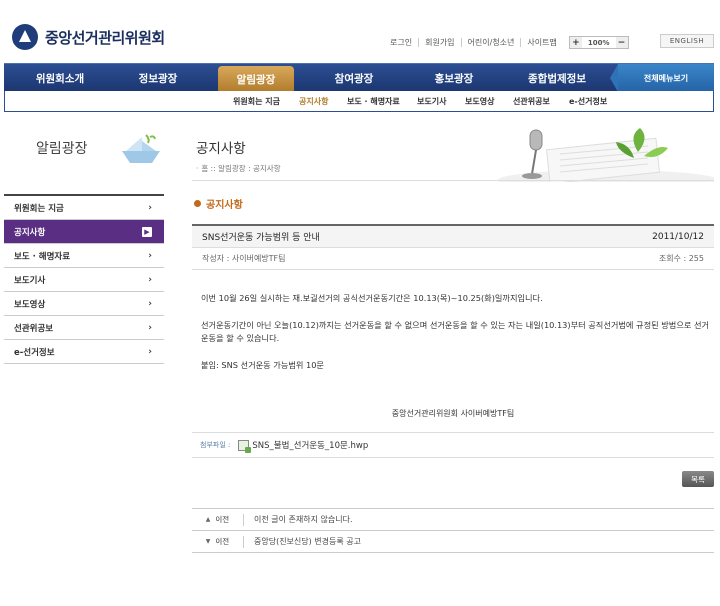 Image resolution: width=720 pixels, height=606 pixels. I want to click on prev-row: ▲ 이전 이전 글이 존재하지 않습니다., so click(453, 520).